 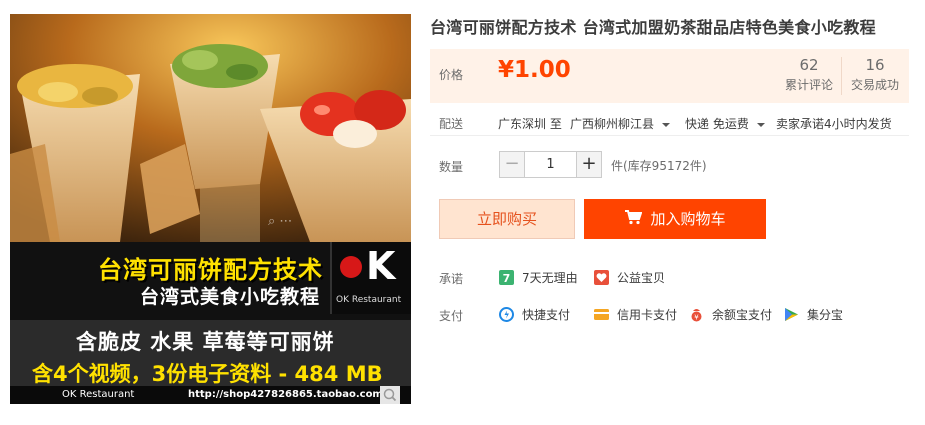 I want to click on product-title: 台湾可丽饼配方技术 台湾式加盟奶茶甜品店特色美食小吃教程, so click(x=653, y=27).